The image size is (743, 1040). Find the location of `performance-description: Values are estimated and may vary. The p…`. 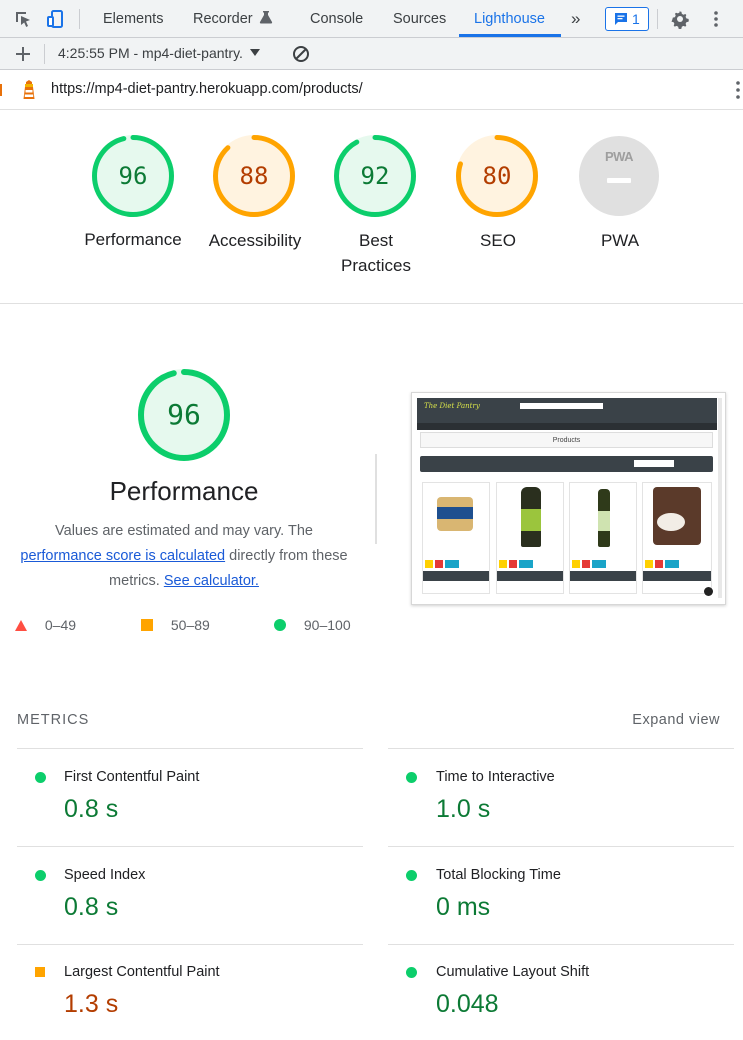

performance-description: Values are estimated and may vary. The p… is located at coordinates (184, 556).